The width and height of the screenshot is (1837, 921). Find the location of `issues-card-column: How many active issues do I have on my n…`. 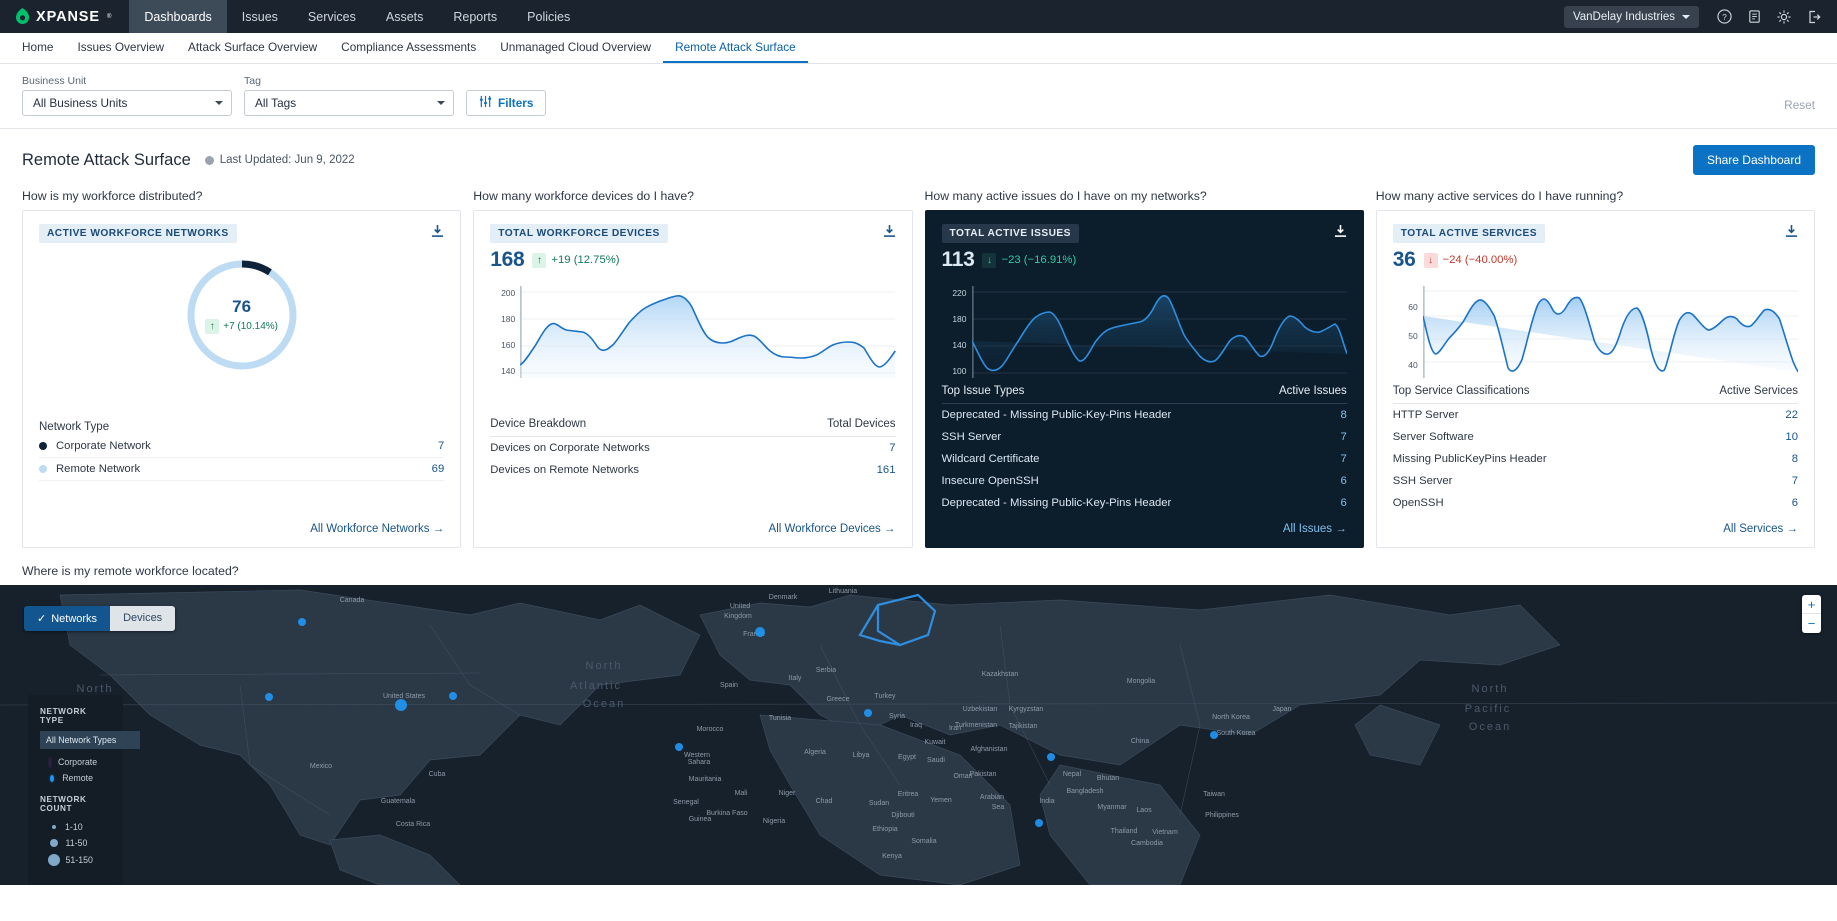

issues-card-column: How many active issues do I have on my n… is located at coordinates (1144, 368).